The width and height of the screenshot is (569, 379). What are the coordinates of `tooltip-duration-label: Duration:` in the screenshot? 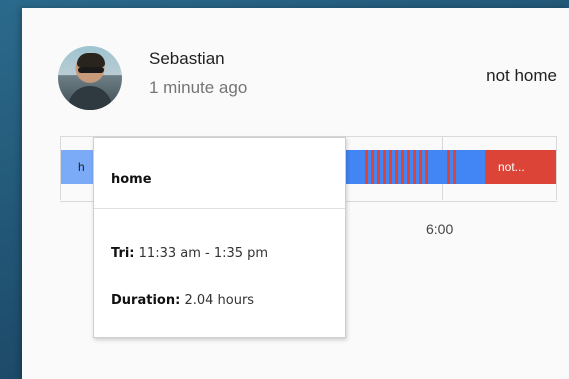 It's located at (146, 300).